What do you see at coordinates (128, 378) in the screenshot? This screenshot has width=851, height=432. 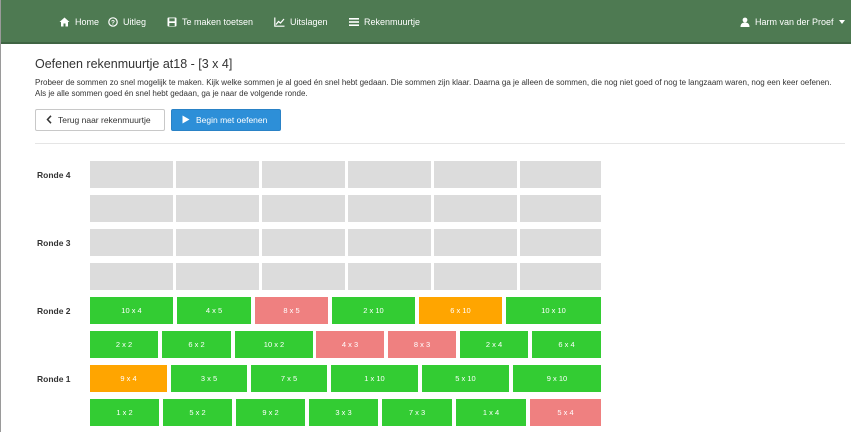 I see `sum-cell: 9 x 4` at bounding box center [128, 378].